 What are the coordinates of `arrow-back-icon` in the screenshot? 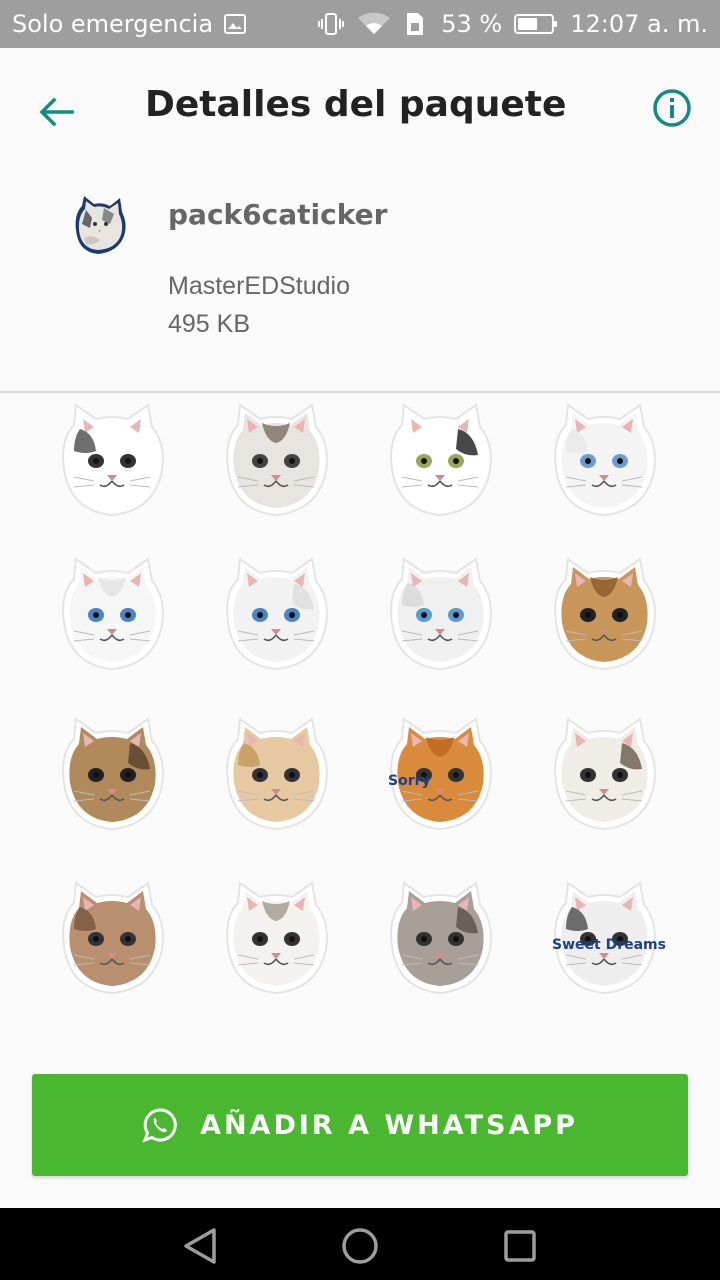 It's located at (56, 112).